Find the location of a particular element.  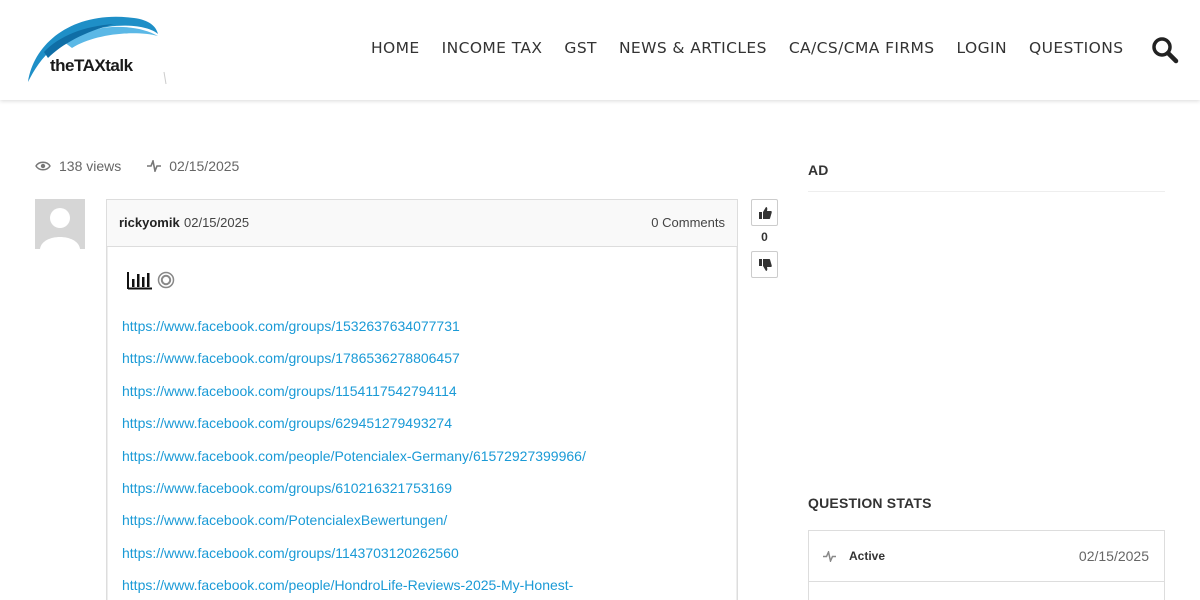

post-embedded-icons is located at coordinates (151, 280).